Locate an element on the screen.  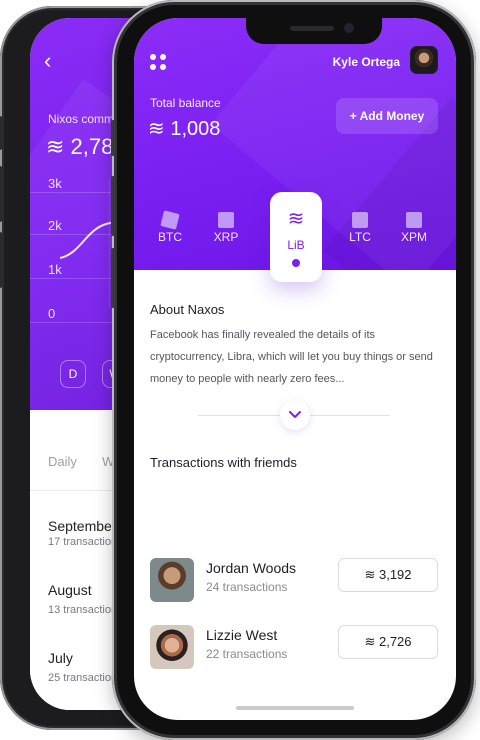
xpm-icon is located at coordinates (414, 220).